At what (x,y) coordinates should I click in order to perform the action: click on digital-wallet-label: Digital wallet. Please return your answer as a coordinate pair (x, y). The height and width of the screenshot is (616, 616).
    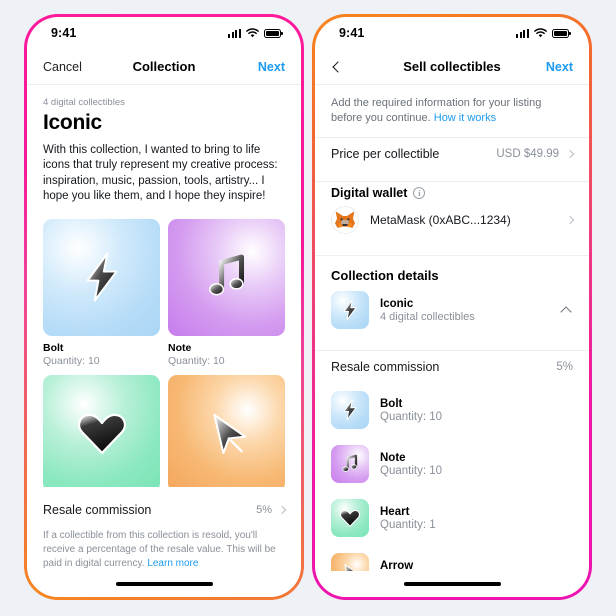
    Looking at the image, I should click on (369, 193).